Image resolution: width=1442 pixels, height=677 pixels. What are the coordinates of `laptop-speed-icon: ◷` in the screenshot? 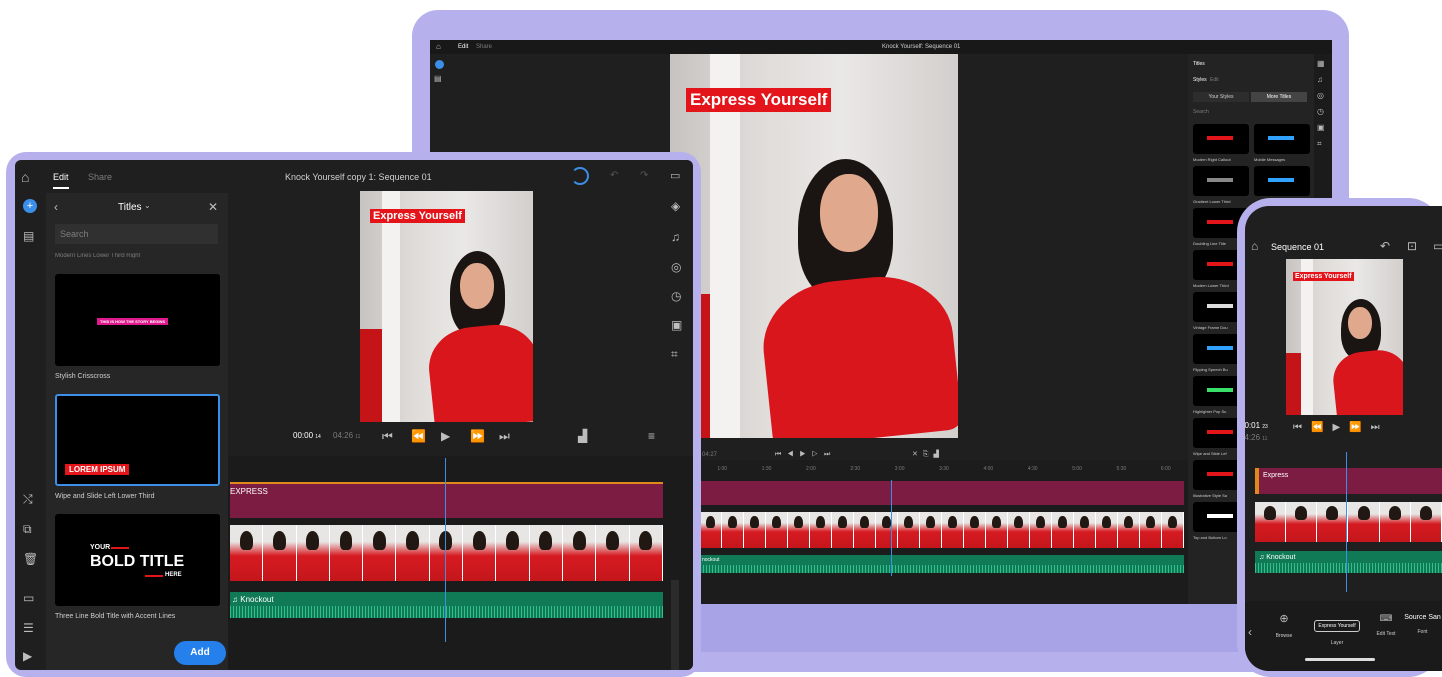 It's located at (1320, 112).